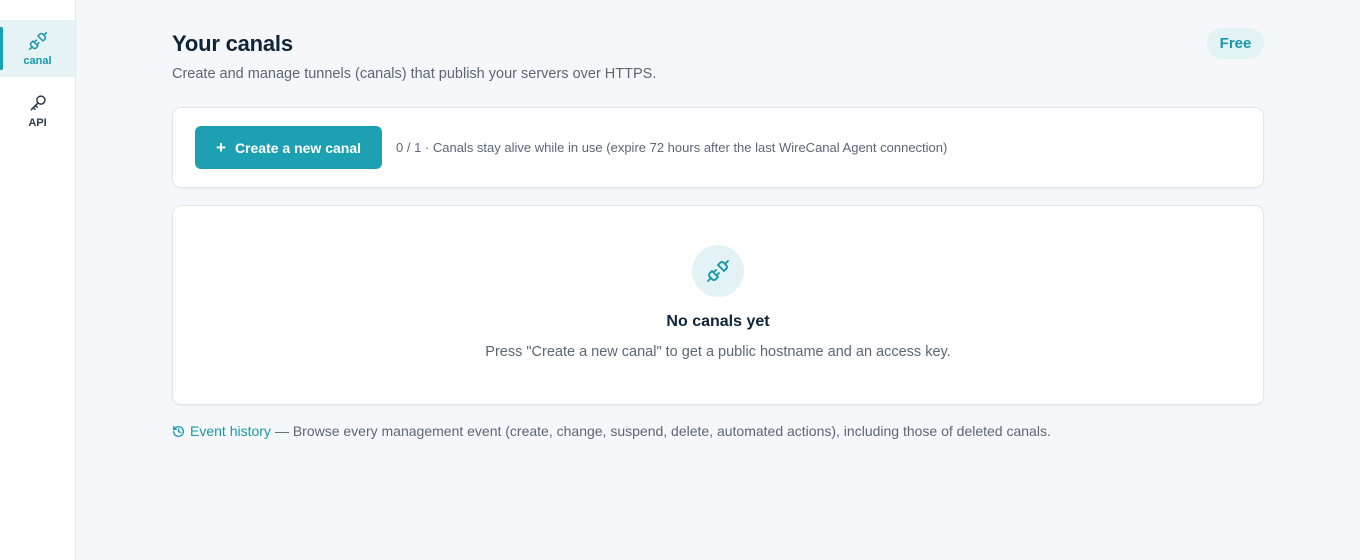 This screenshot has height=560, width=1360. Describe the element at coordinates (221, 147) in the screenshot. I see `plus-icon: +` at that location.